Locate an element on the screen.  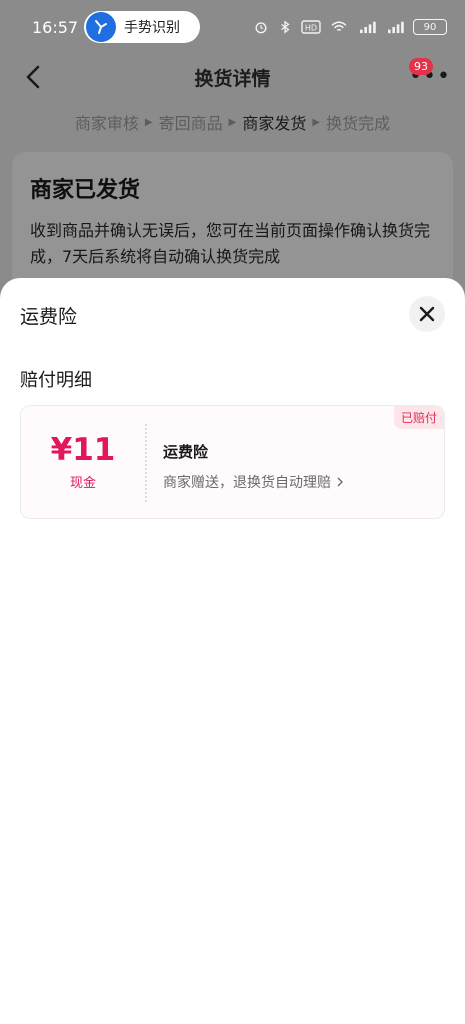
chevron-left-icon is located at coordinates (33, 77).